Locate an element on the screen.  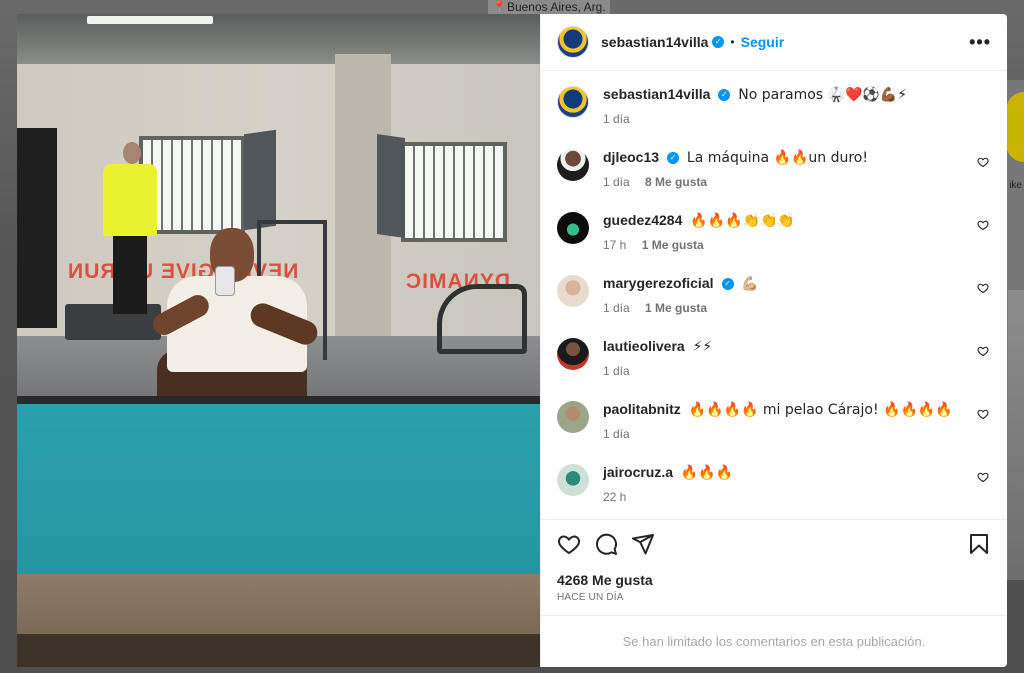
comment-item: lautieolivera ⚡⚡ 1 día is located at coordinates (774, 358).